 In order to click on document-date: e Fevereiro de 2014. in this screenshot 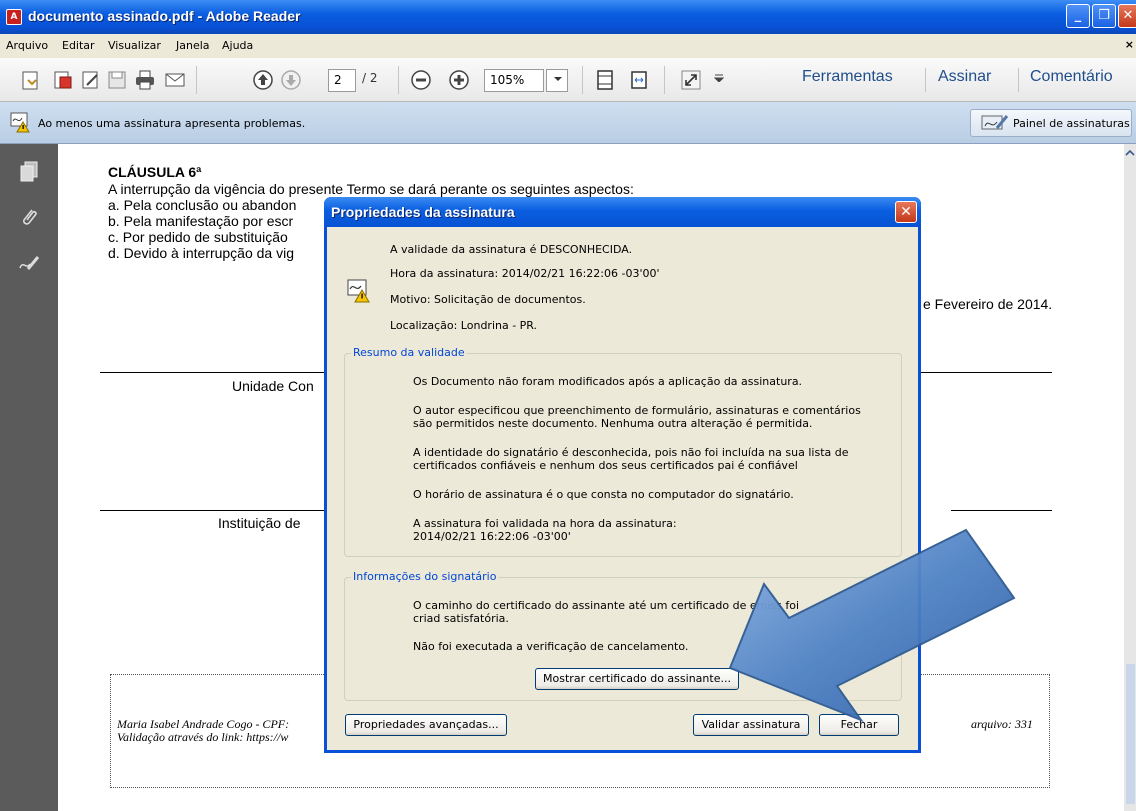, I will do `click(988, 304)`.